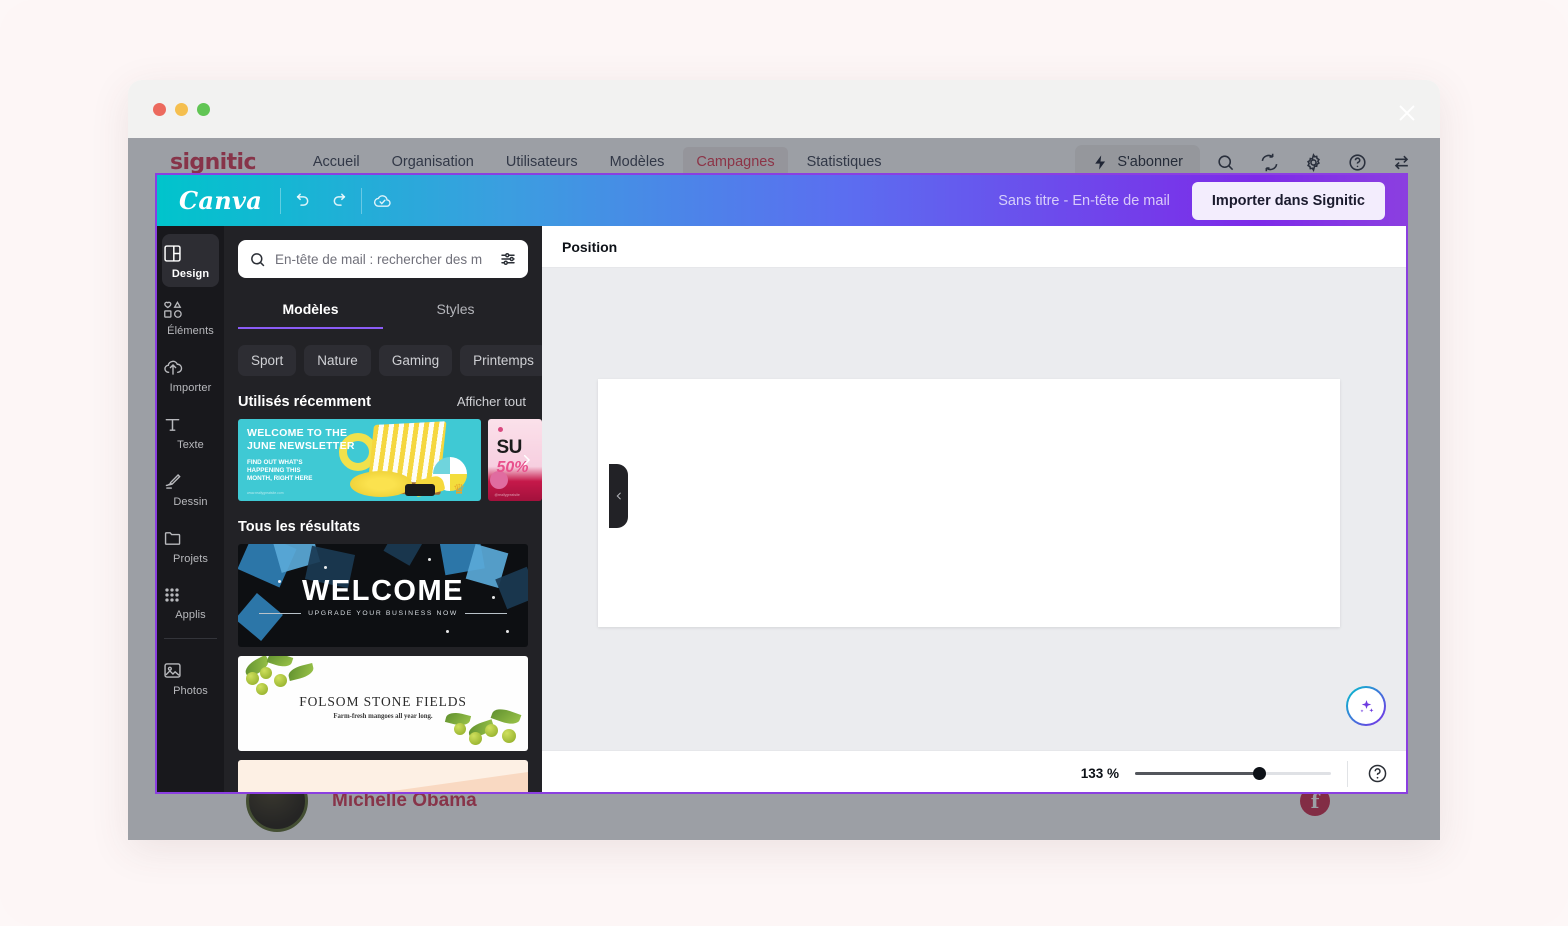 The height and width of the screenshot is (926, 1568). I want to click on sun-hat-decor, so click(381, 484).